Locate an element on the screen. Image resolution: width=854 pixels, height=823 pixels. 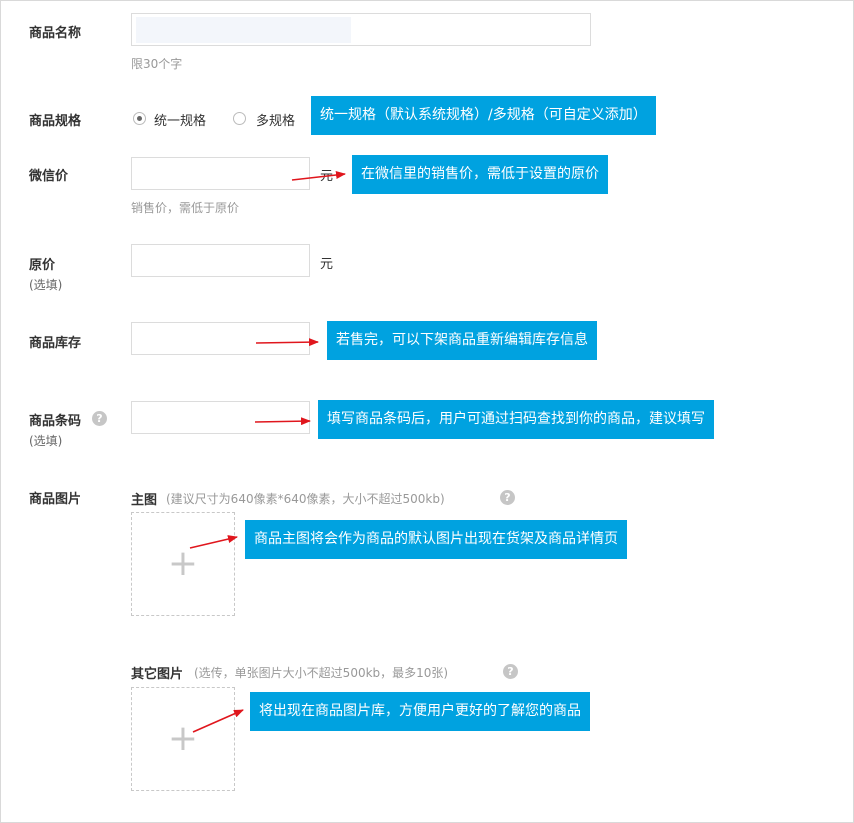
arrow-barcode is located at coordinates (282, 421).